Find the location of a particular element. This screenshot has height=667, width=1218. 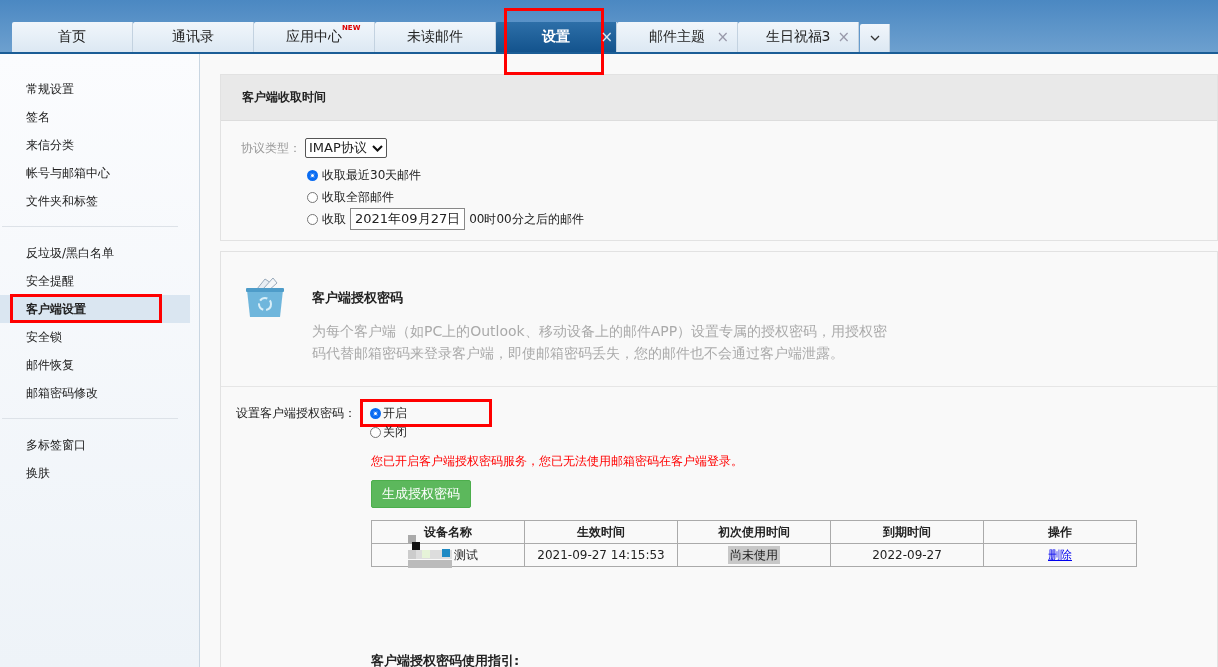

option-label: 收取 is located at coordinates (334, 219).